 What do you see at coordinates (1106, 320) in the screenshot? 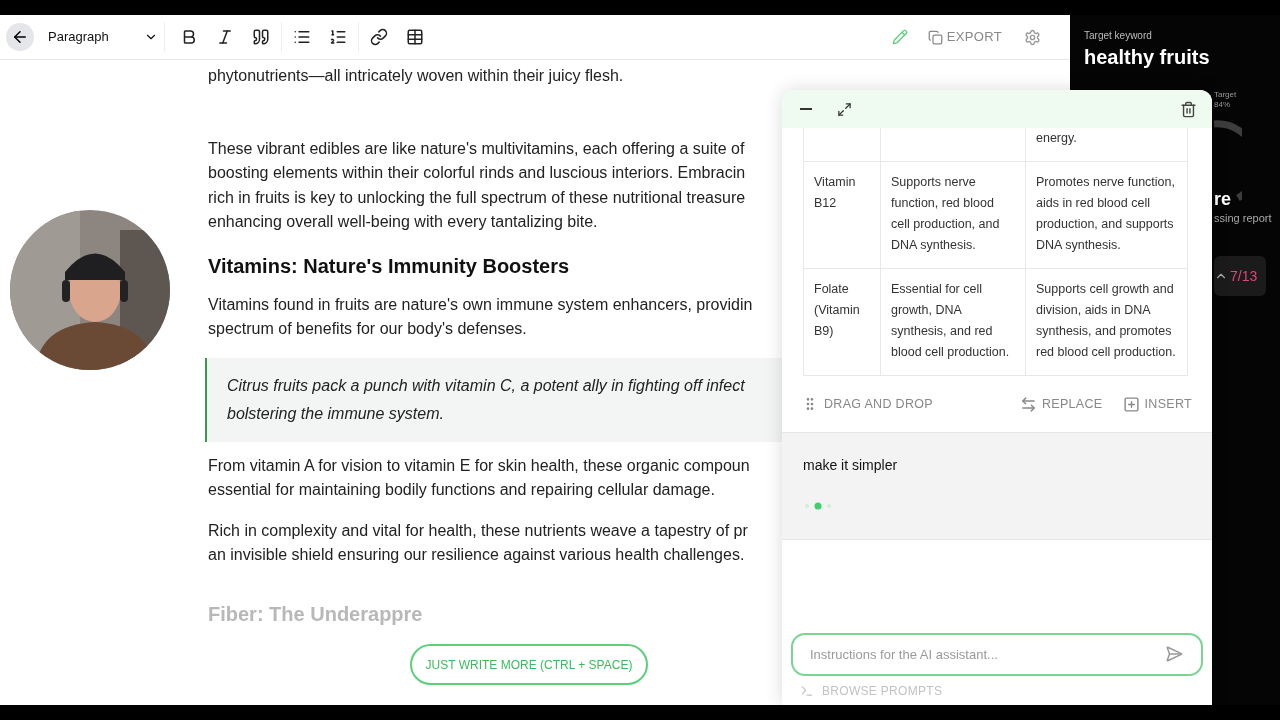
I see `table-cell: Supports cell growth and division, aids in DNA synthesis, and promotes red blood cell production.` at bounding box center [1106, 320].